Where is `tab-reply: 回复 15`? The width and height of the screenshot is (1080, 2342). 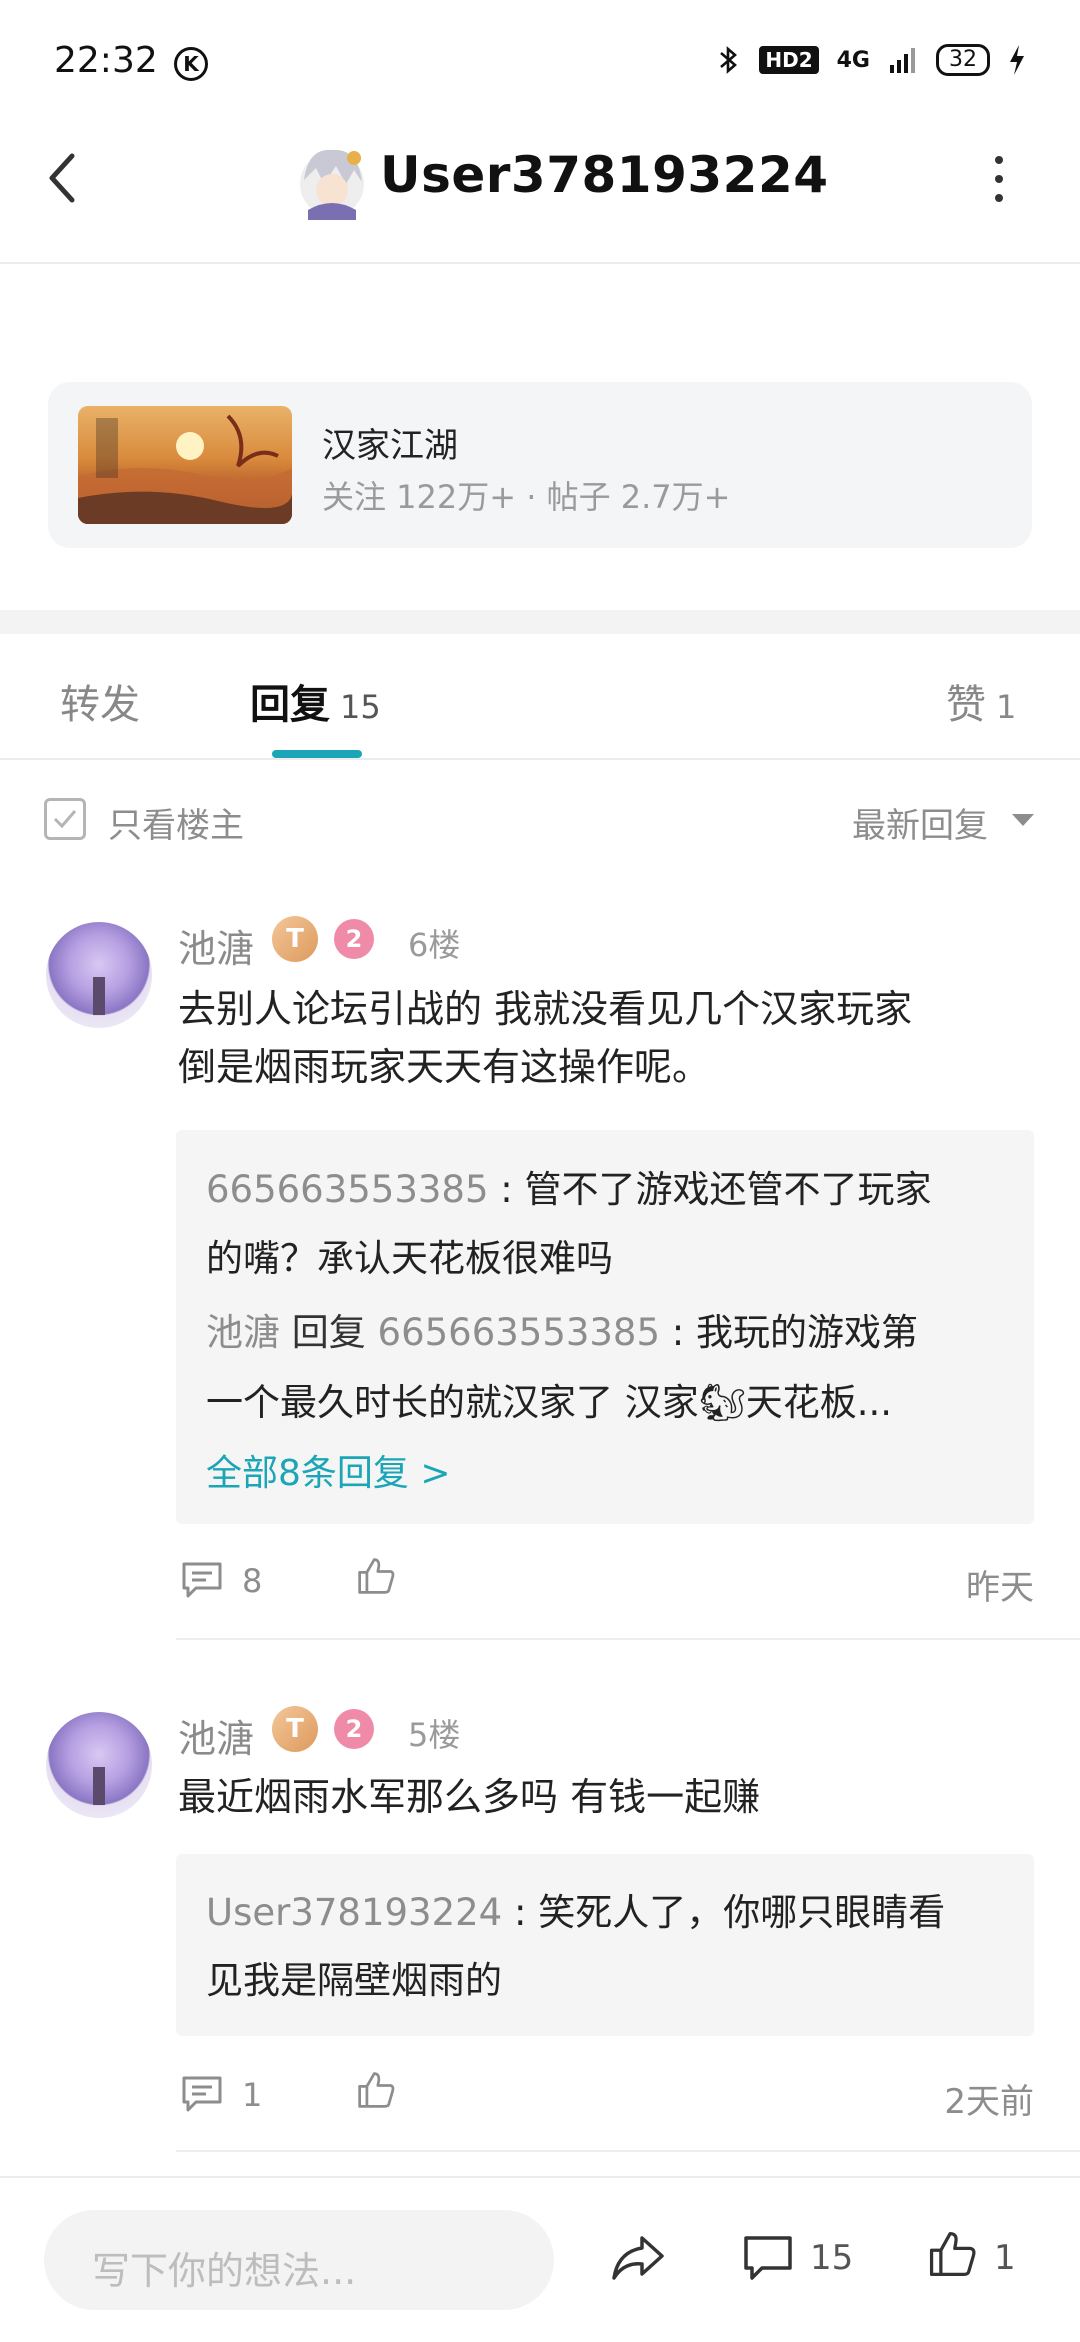
tab-reply: 回复 15 is located at coordinates (315, 701).